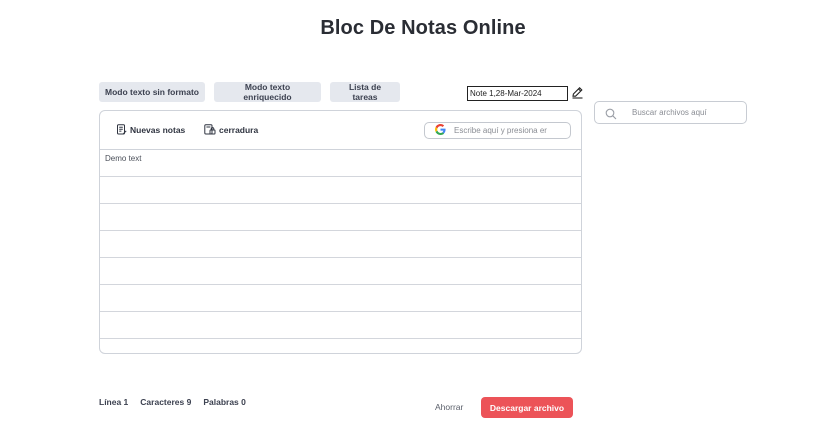  I want to click on save-button: Ahorrar, so click(449, 407).